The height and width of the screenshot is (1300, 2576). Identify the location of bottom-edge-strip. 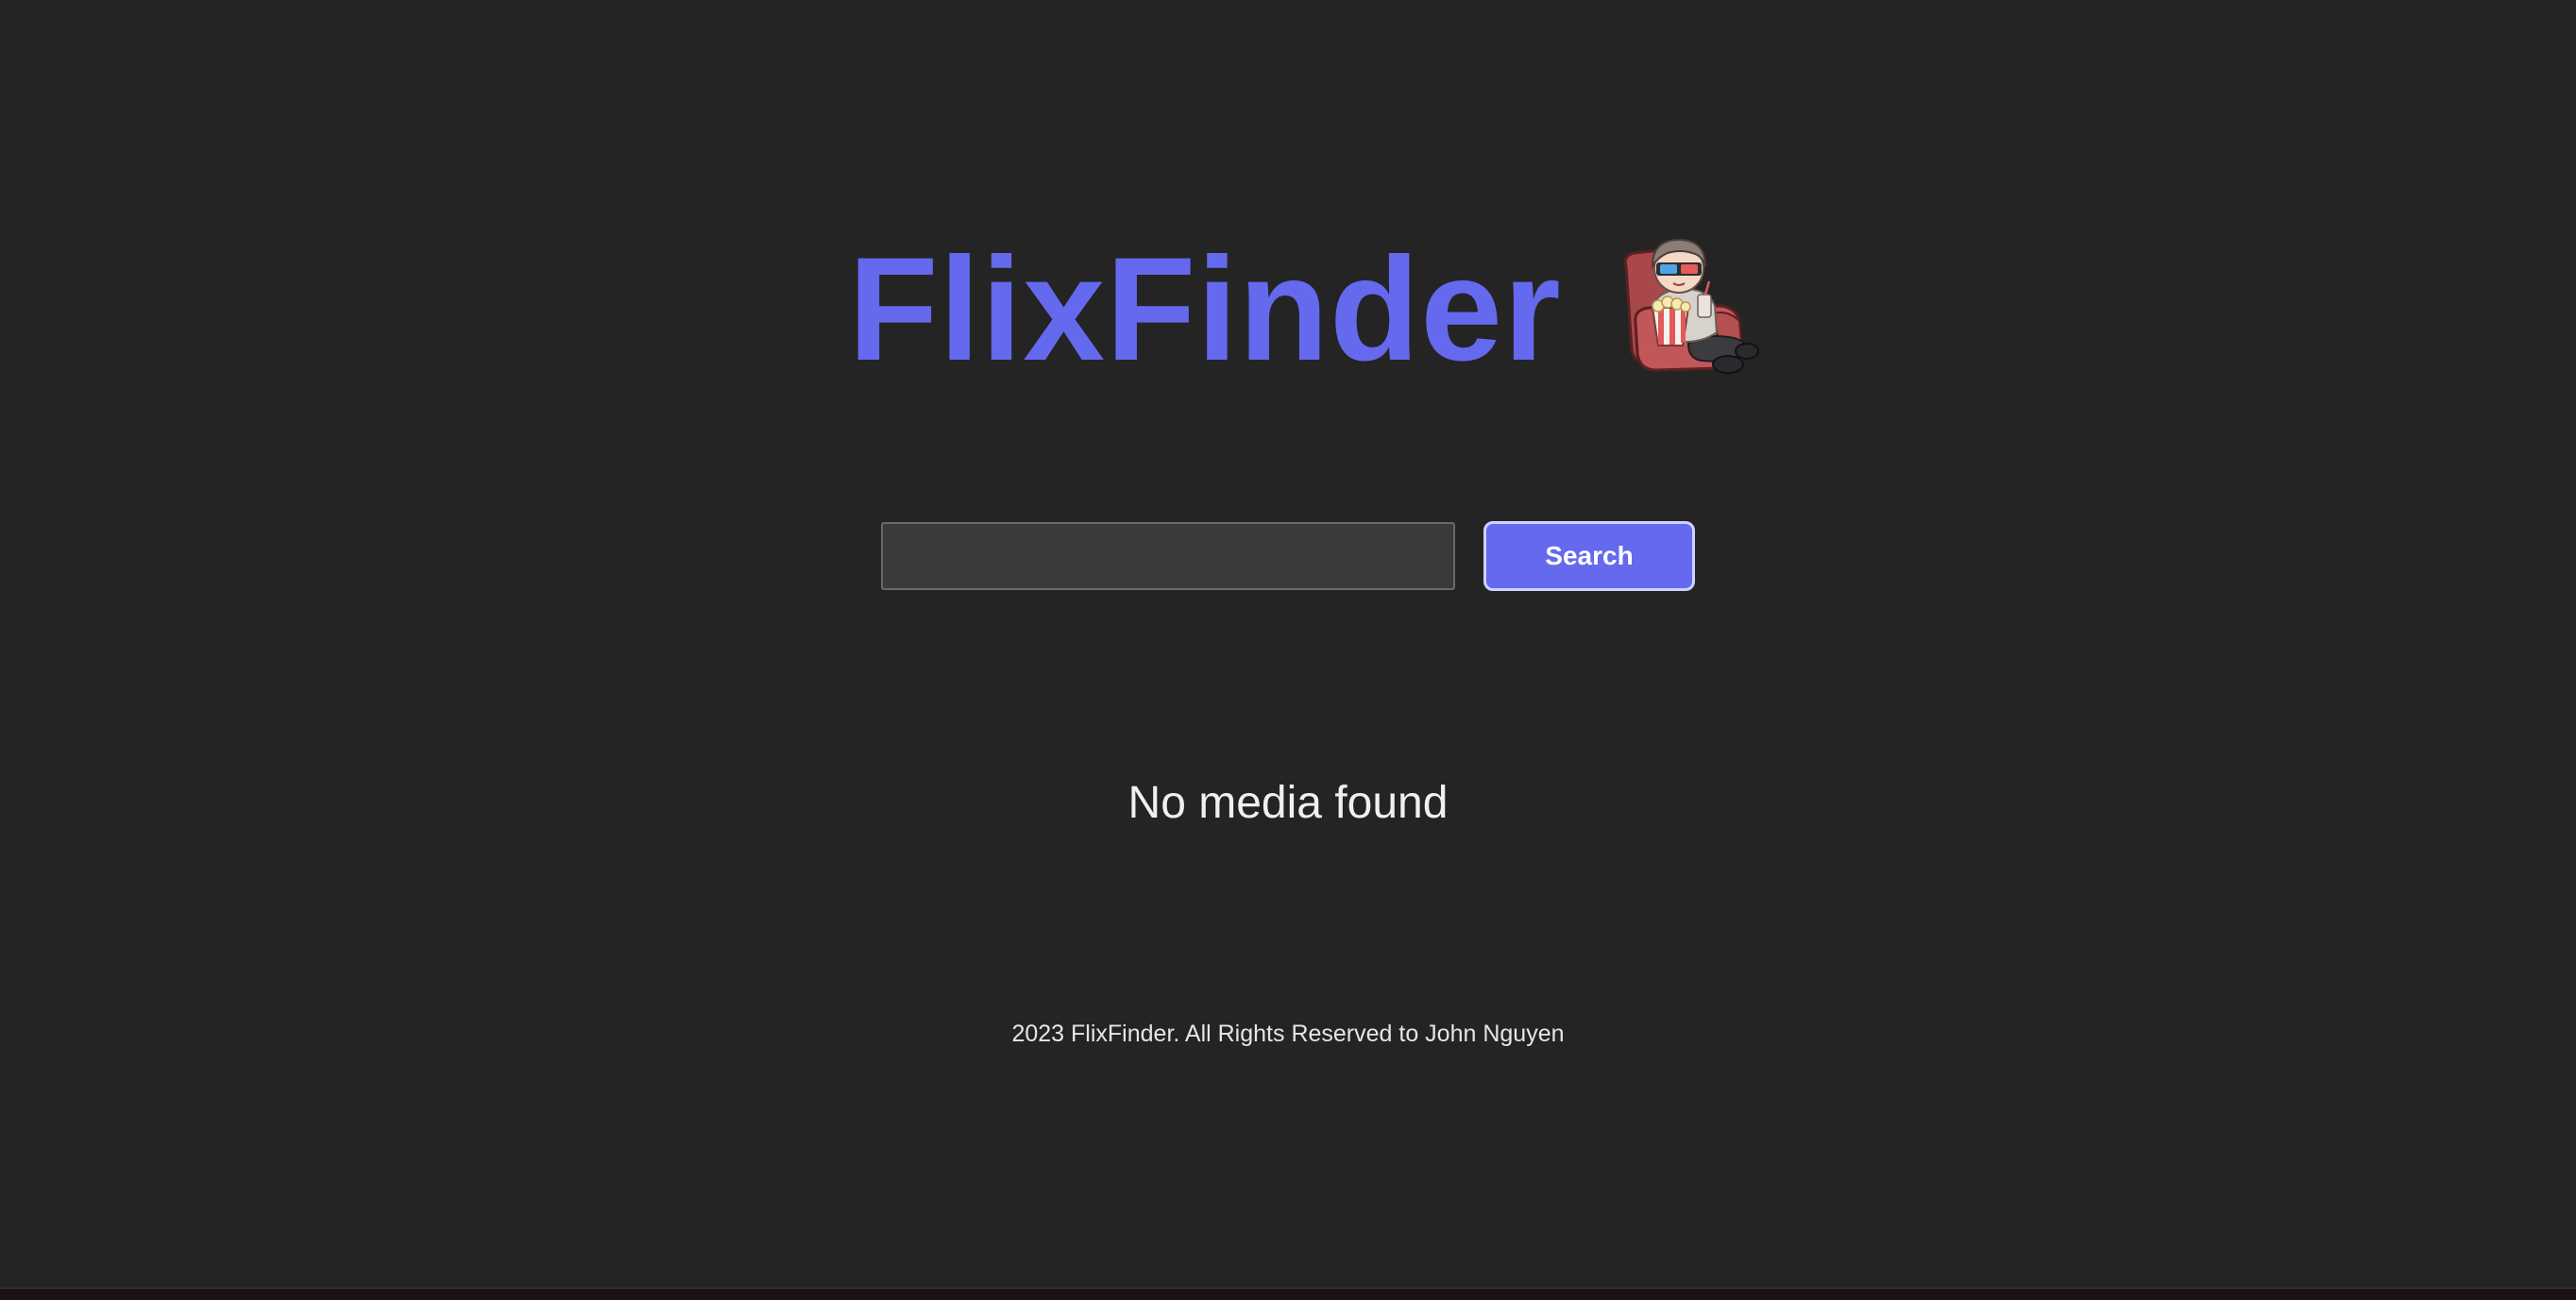
(1288, 1294).